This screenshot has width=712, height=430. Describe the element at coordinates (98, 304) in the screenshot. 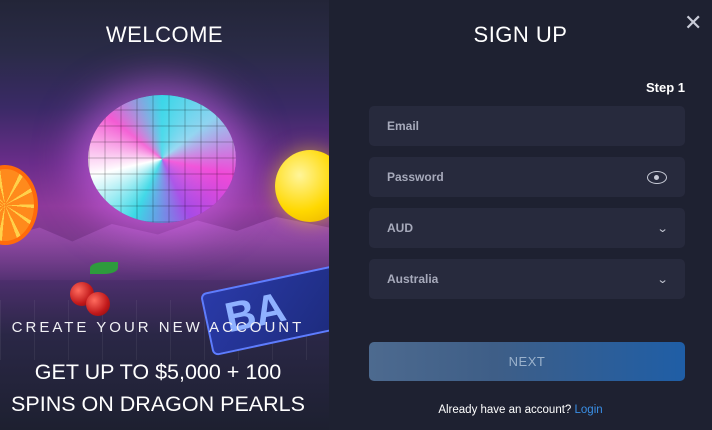

I see `cherry-graphic` at that location.